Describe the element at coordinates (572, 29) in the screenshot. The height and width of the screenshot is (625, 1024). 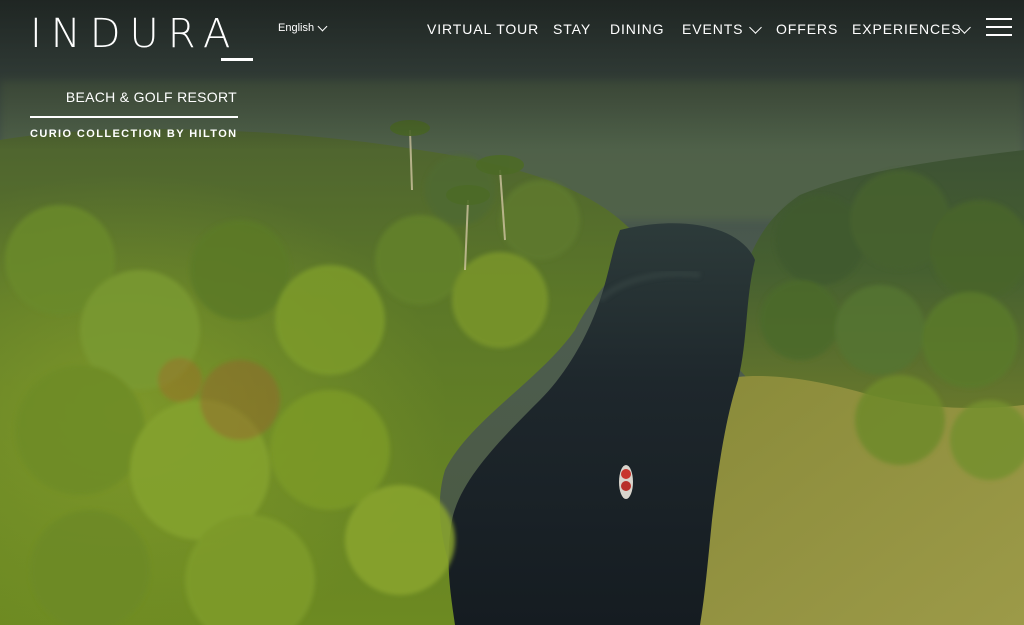
I see `nav-stay: STAY` at that location.